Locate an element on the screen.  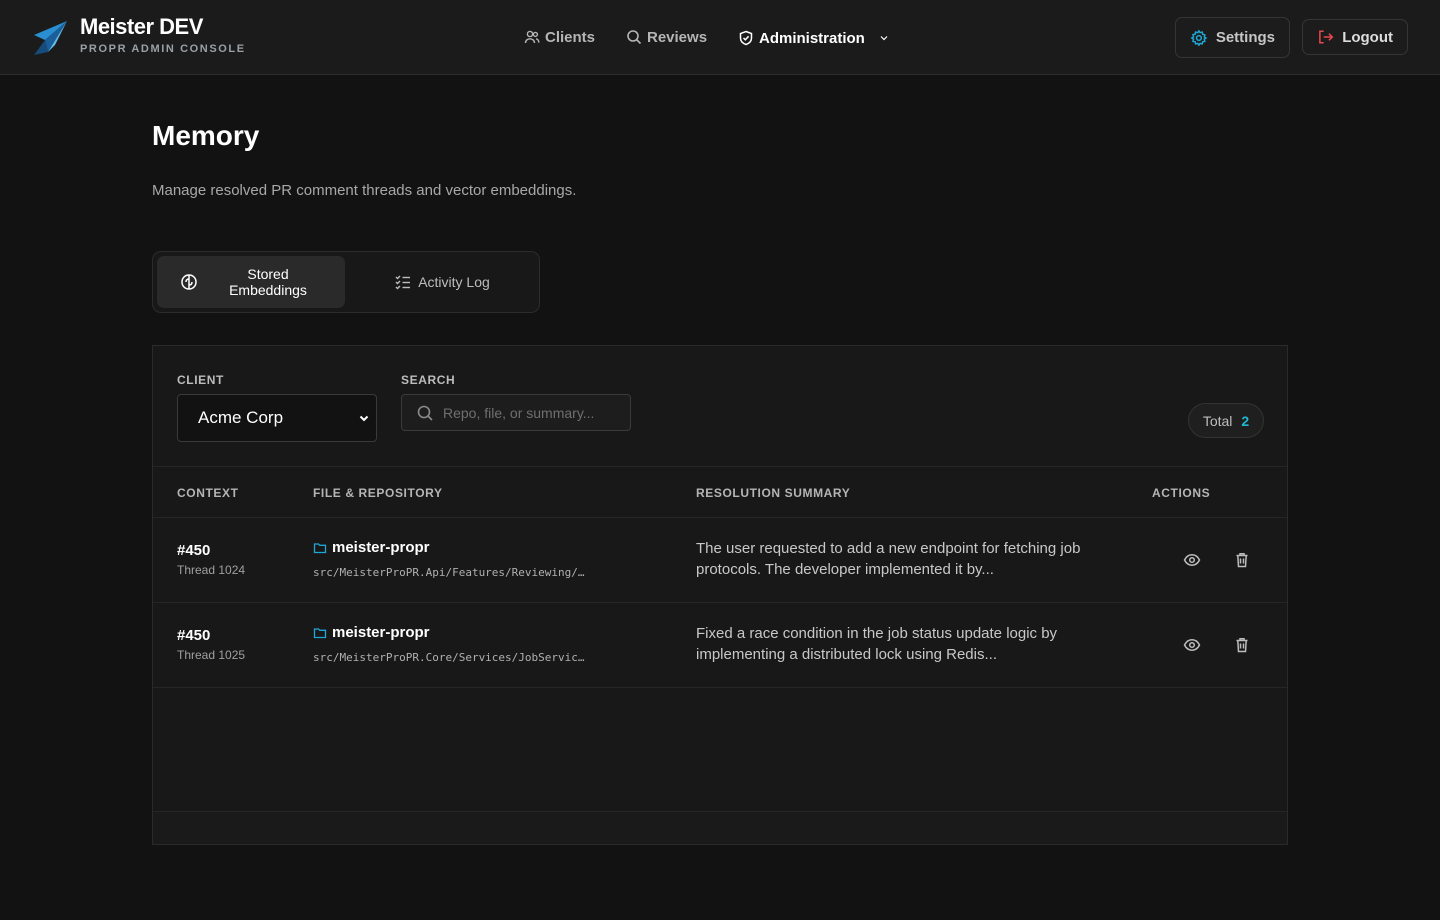
client-select: Acme Corp is located at coordinates (277, 418).